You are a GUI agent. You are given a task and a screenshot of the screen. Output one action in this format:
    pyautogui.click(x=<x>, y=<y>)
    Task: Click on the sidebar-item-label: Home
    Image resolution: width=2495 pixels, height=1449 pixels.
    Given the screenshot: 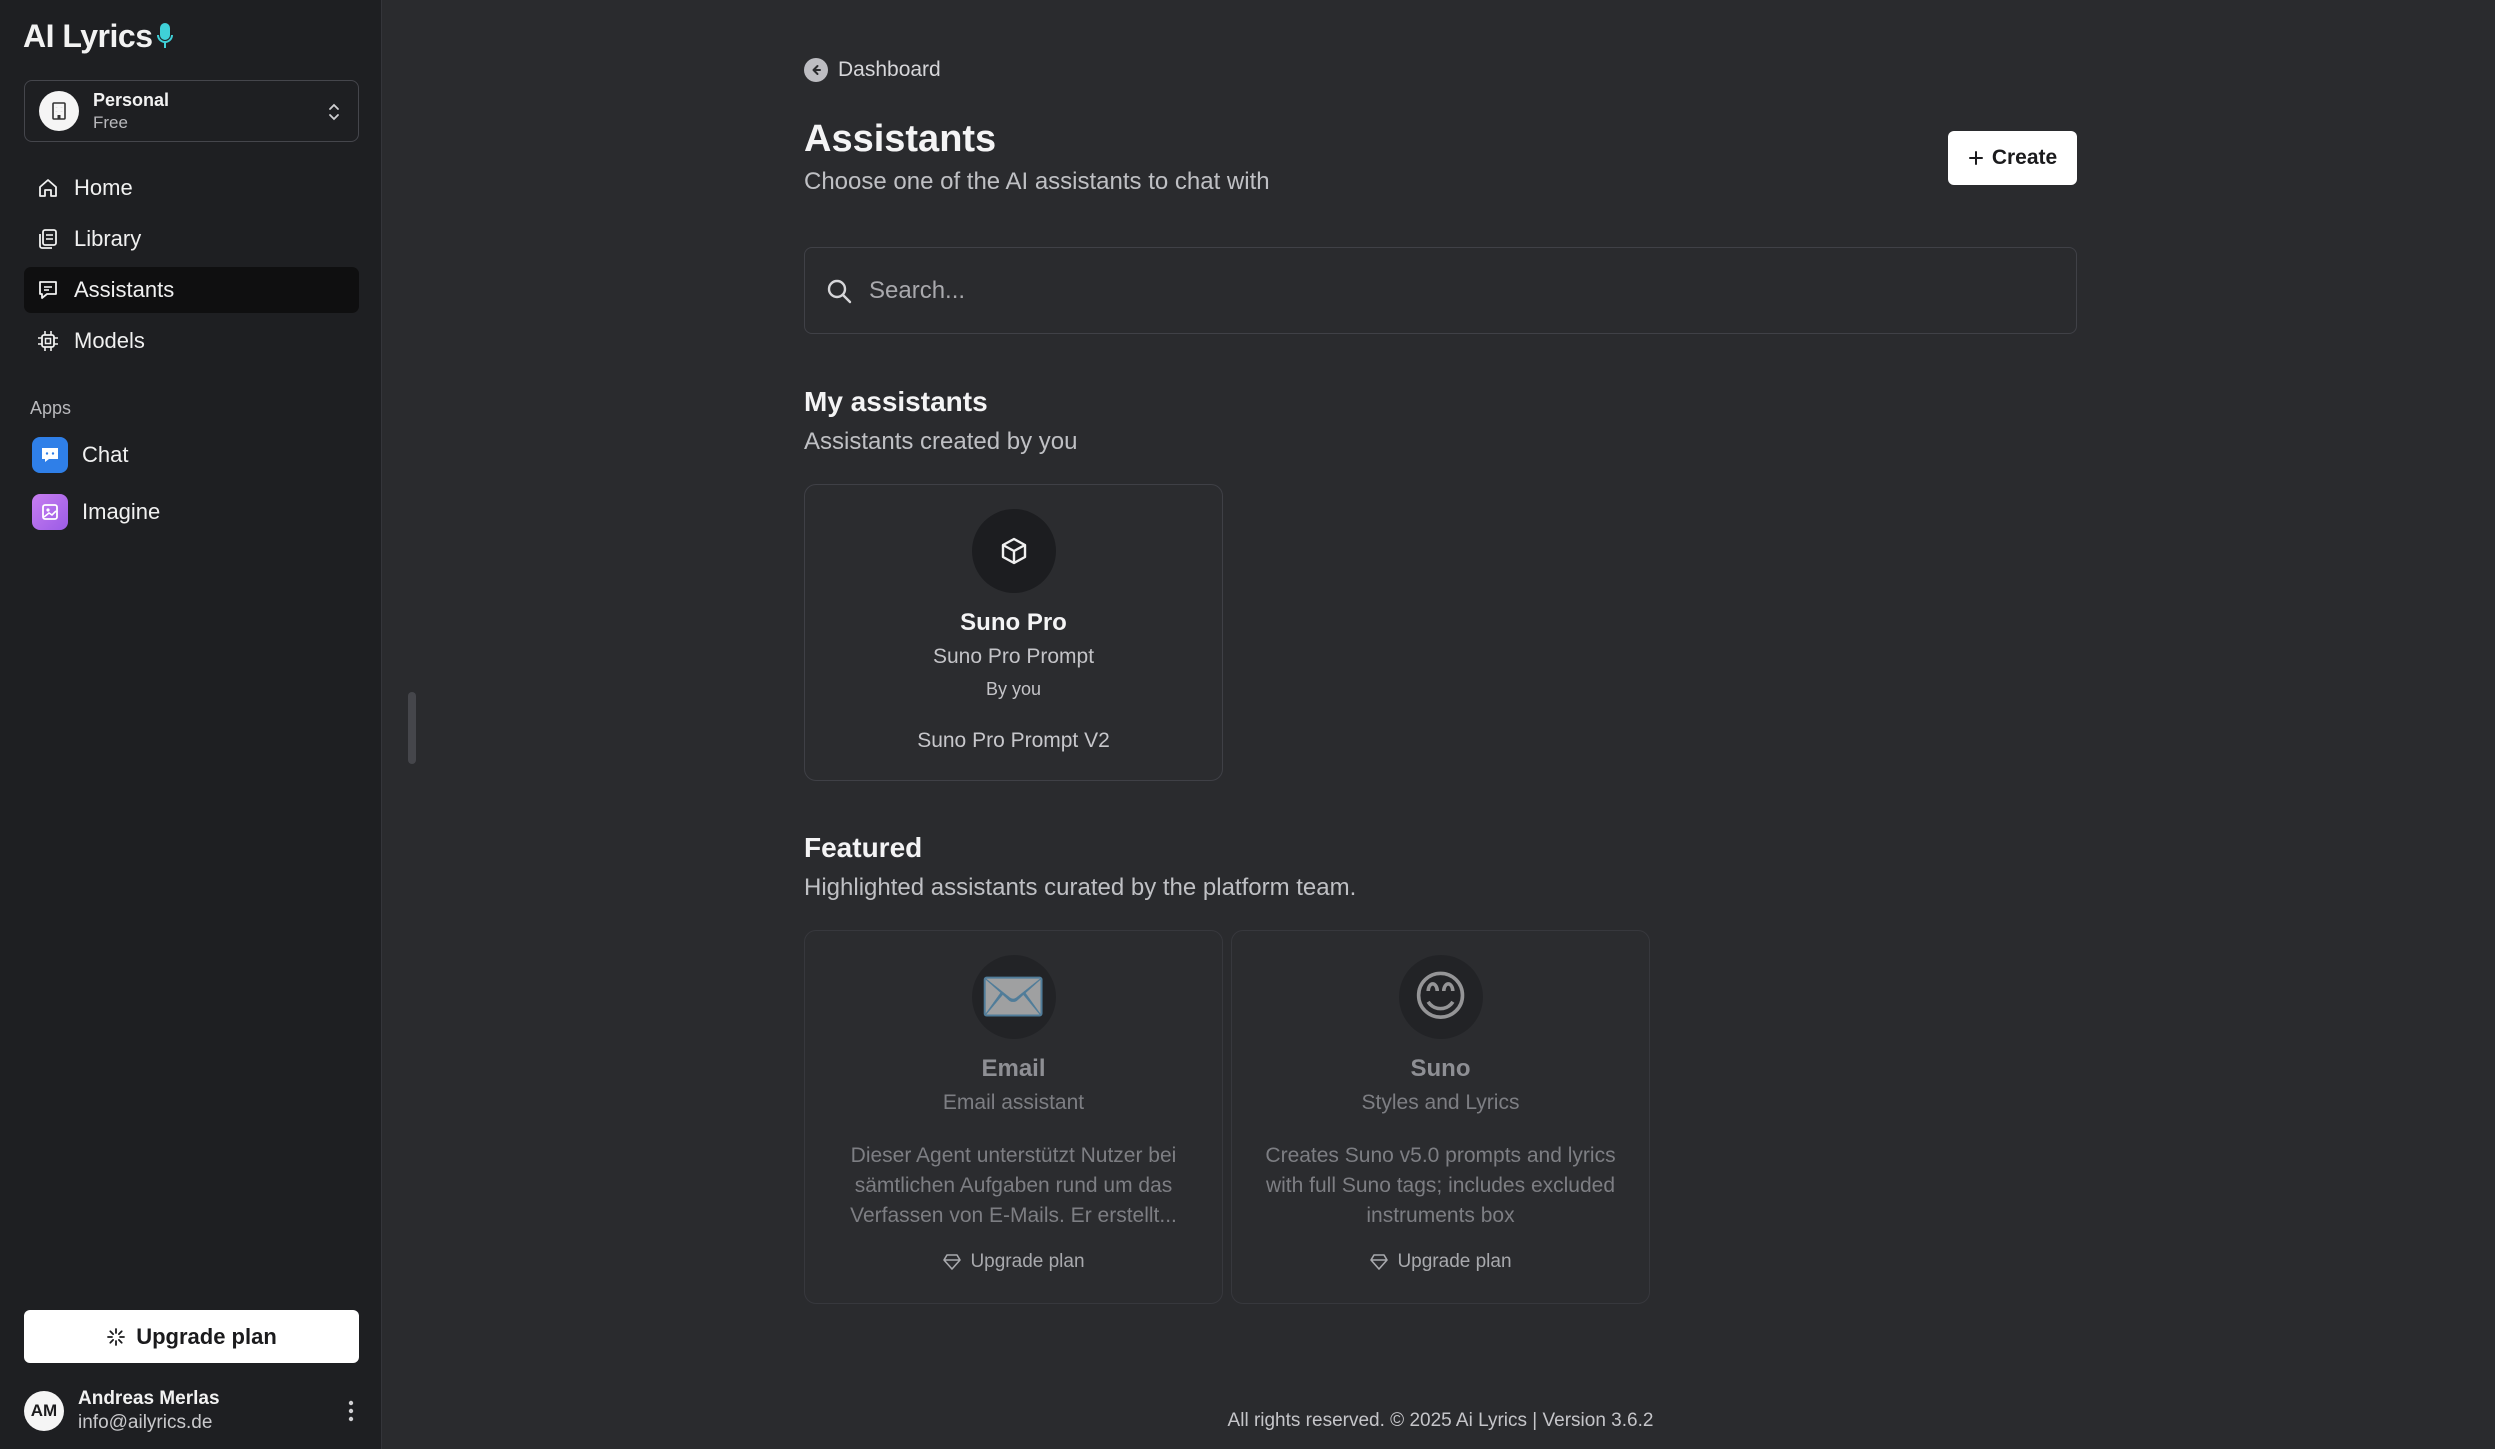 What is the action you would take?
    pyautogui.click(x=103, y=187)
    